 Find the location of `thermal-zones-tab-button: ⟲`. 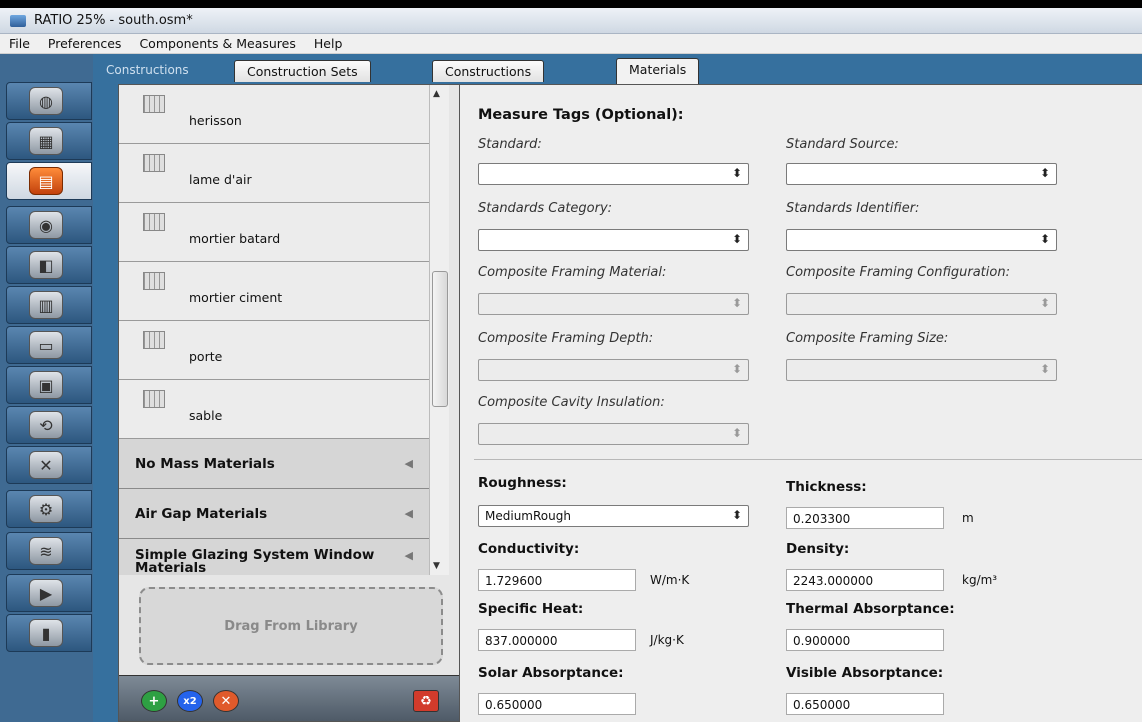

thermal-zones-tab-button: ⟲ is located at coordinates (49, 425).